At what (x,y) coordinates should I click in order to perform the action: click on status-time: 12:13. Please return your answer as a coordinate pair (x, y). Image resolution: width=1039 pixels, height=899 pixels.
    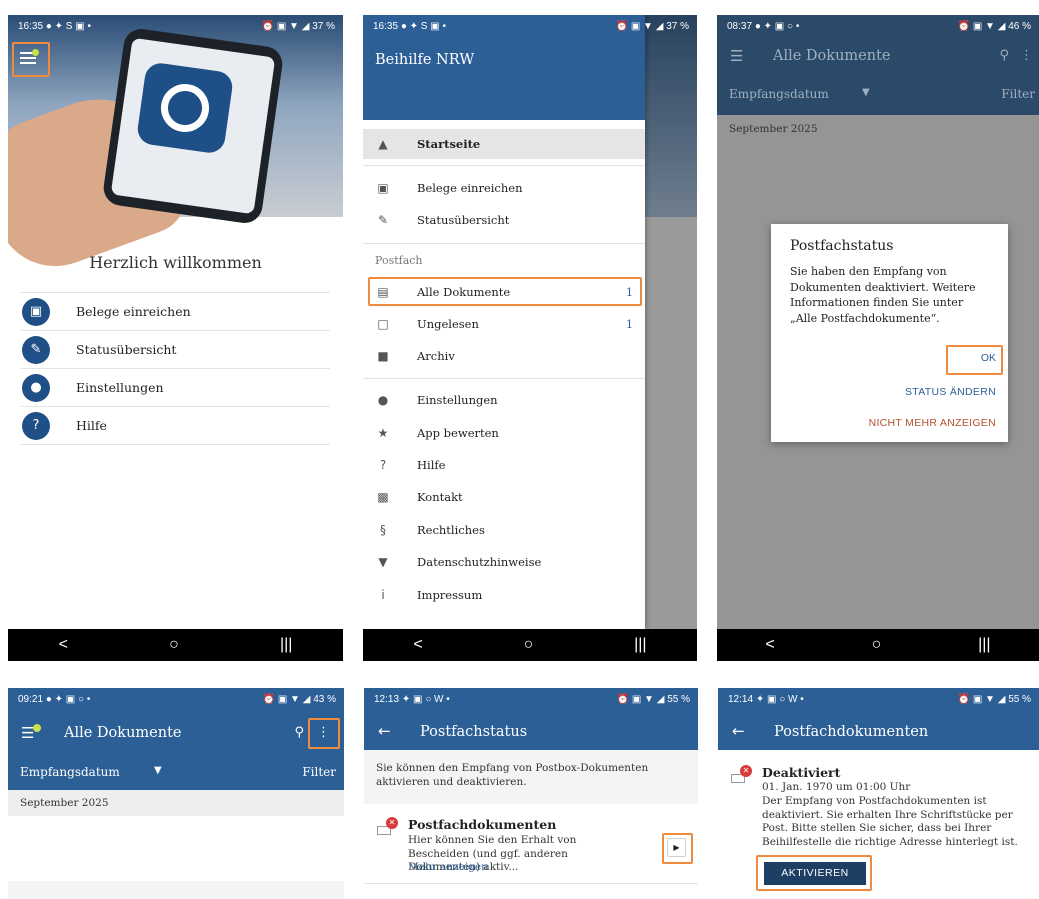
    Looking at the image, I should click on (387, 699).